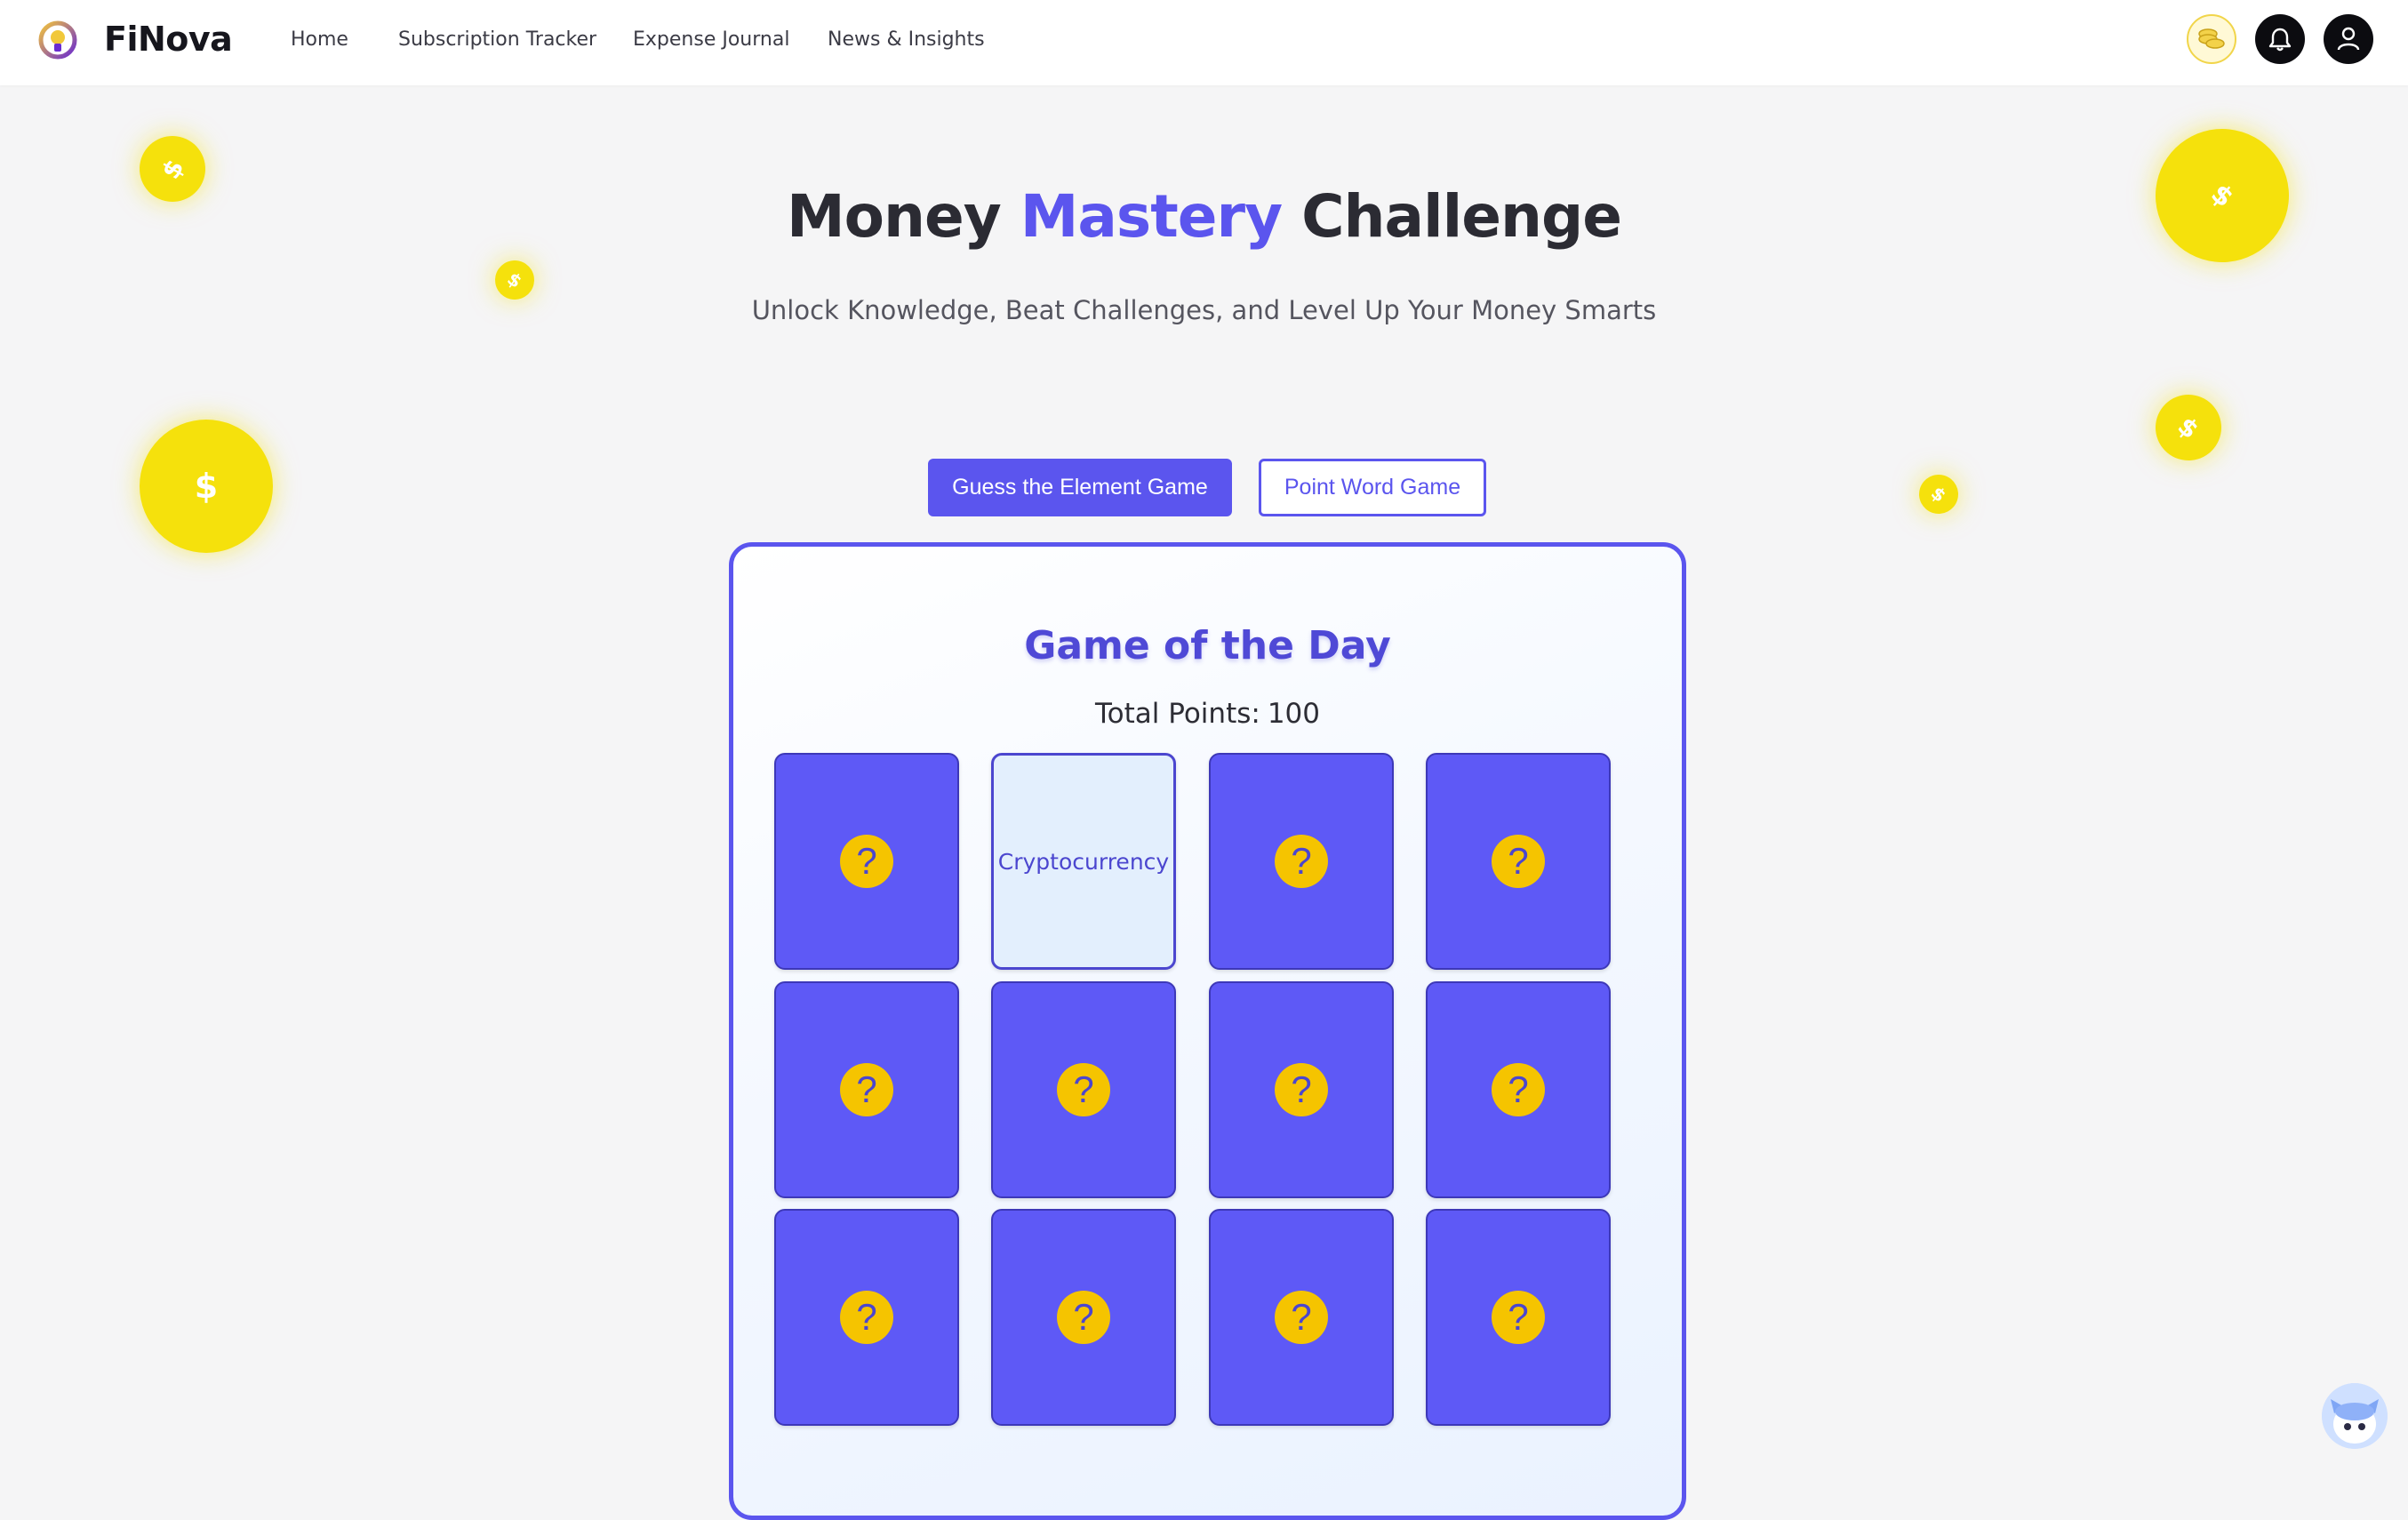  I want to click on notifications-button, so click(2280, 39).